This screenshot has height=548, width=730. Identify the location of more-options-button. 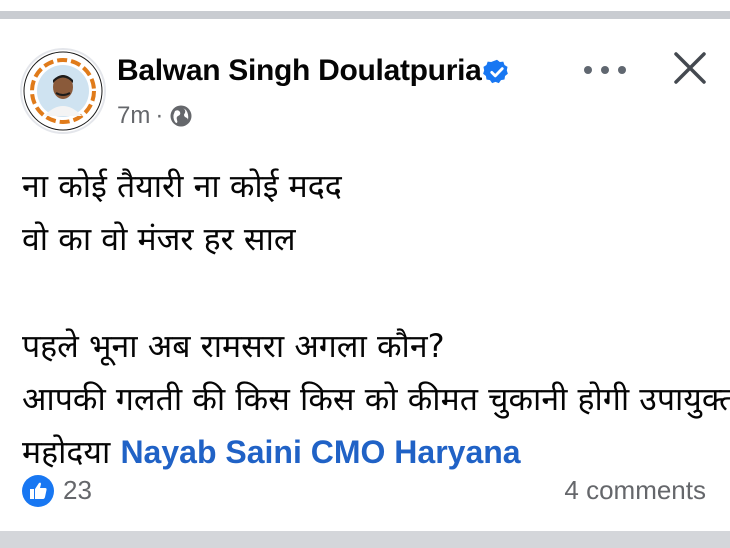
(605, 70).